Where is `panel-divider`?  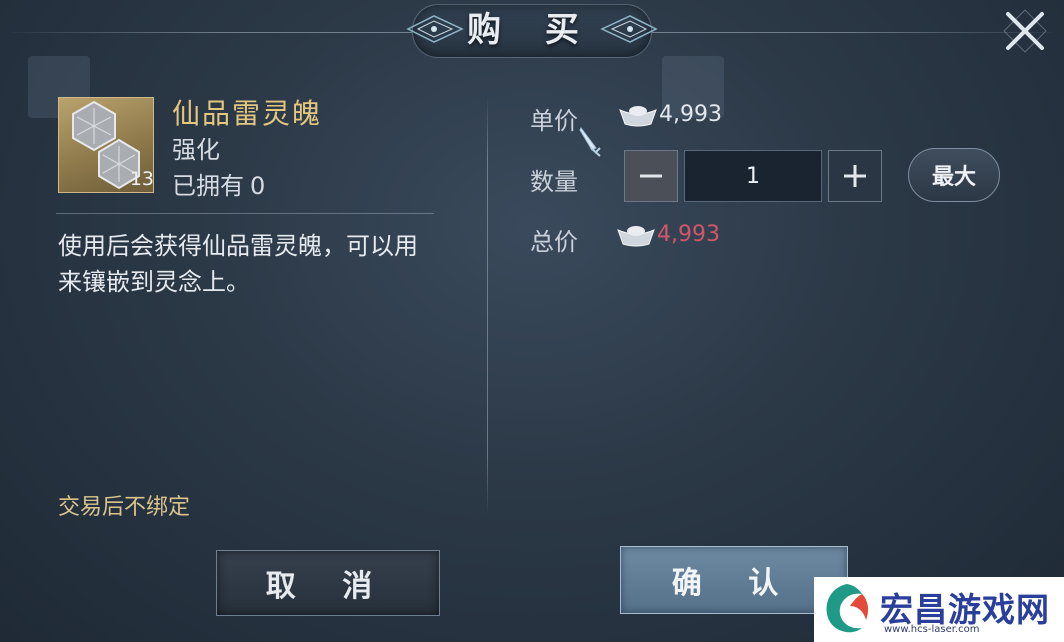 panel-divider is located at coordinates (487, 306).